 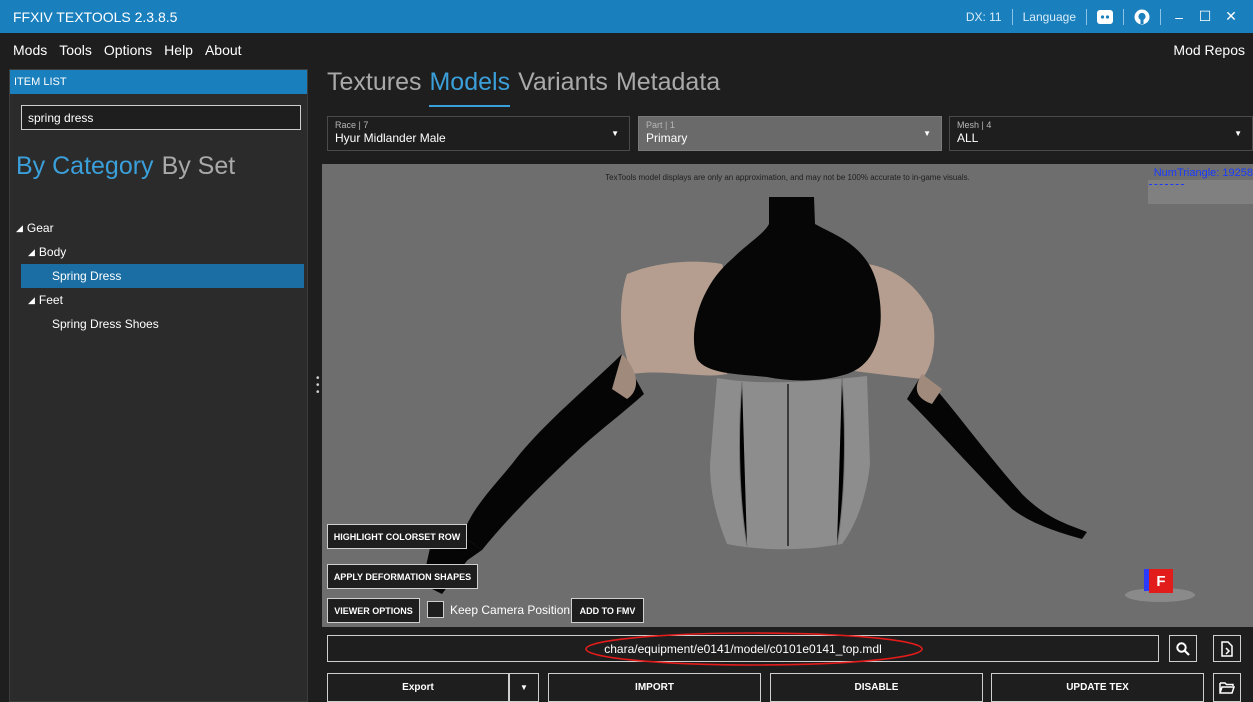 What do you see at coordinates (75, 50) in the screenshot?
I see `menu-tools: Tools` at bounding box center [75, 50].